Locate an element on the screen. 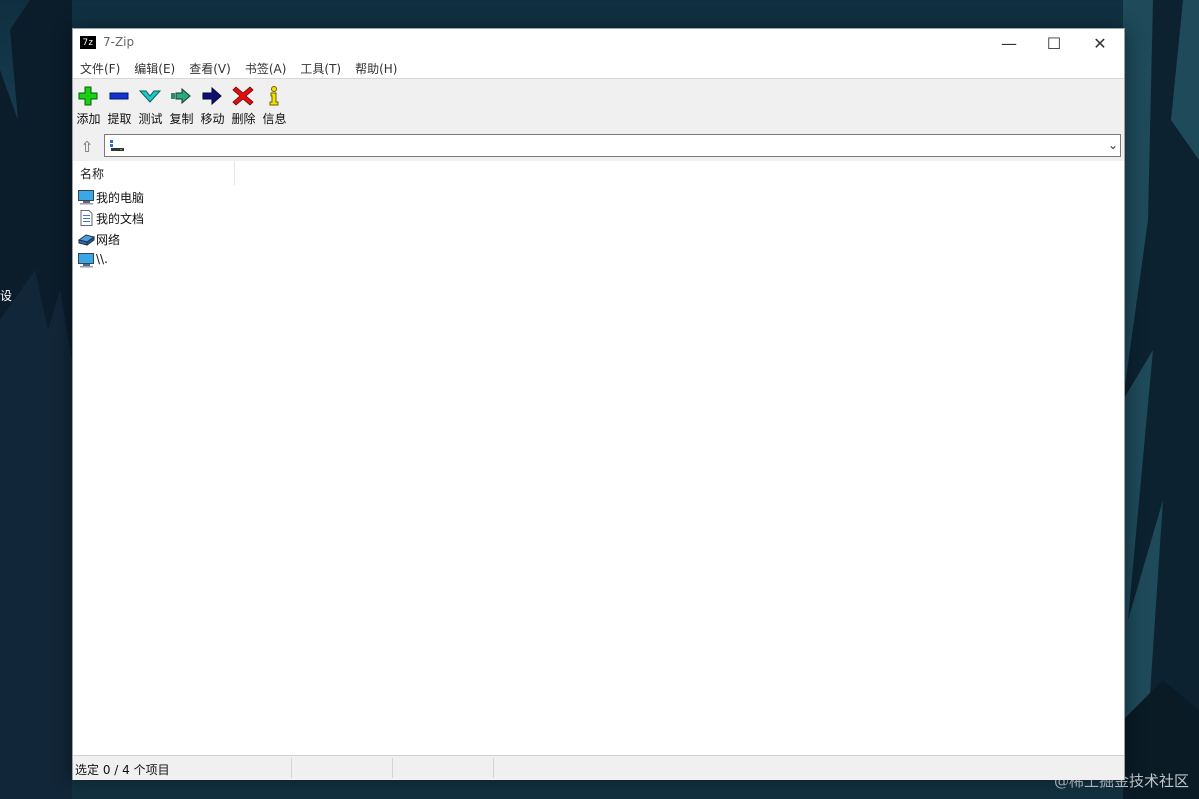 The image size is (1199, 799). test-button: 测试 is located at coordinates (150, 105).